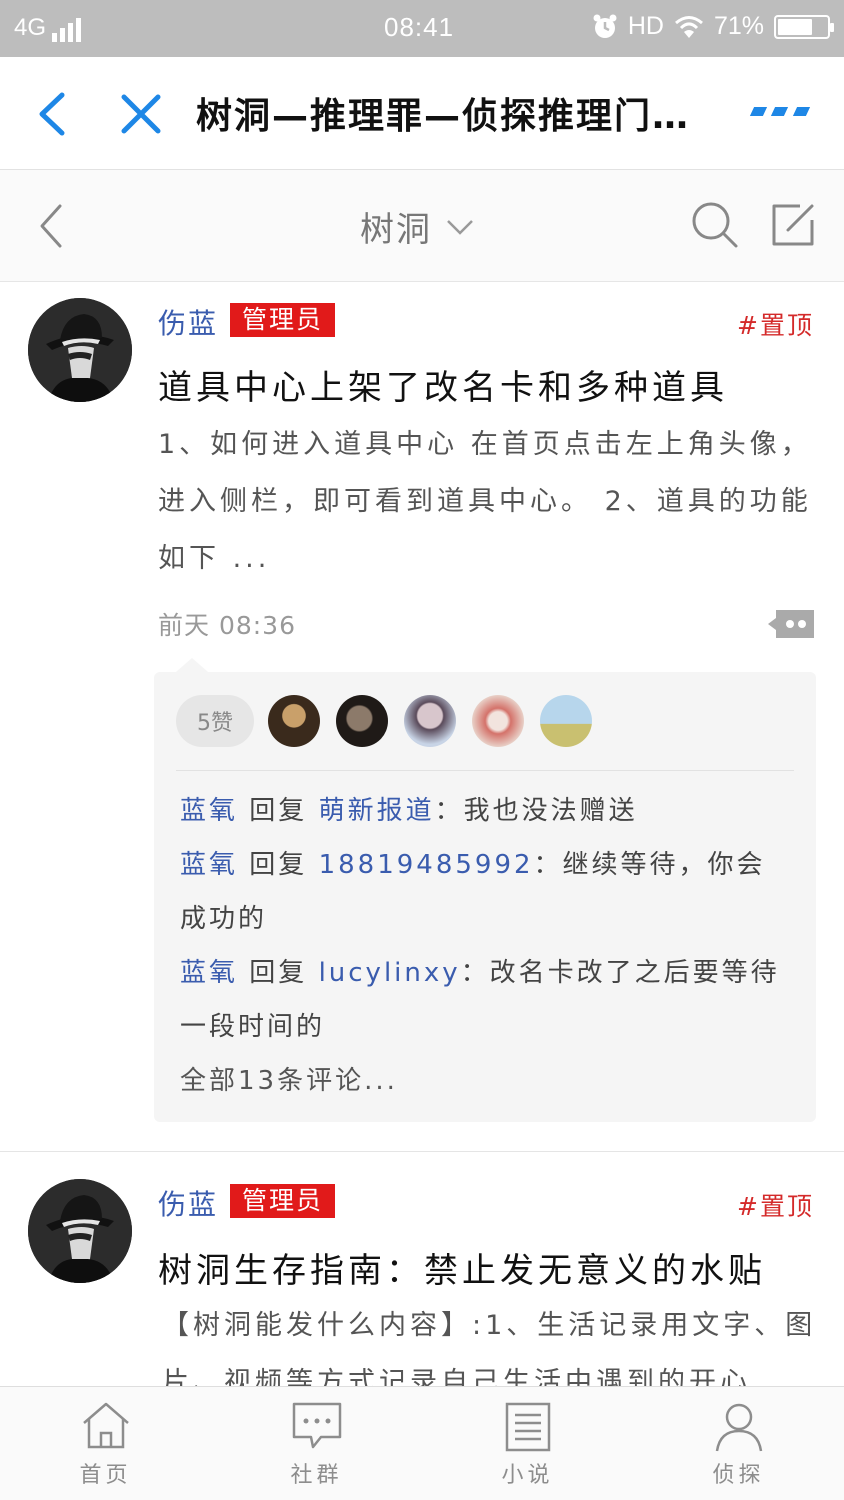  What do you see at coordinates (30, 27) in the screenshot?
I see `network-type: 4G` at bounding box center [30, 27].